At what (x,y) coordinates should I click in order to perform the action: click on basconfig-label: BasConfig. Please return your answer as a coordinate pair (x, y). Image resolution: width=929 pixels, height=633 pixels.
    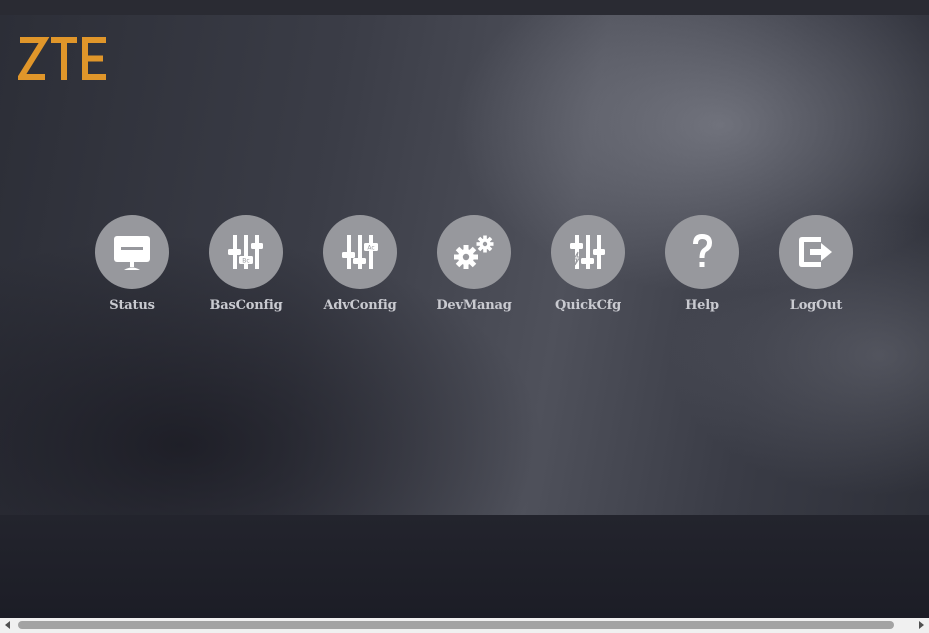
    Looking at the image, I should click on (246, 305).